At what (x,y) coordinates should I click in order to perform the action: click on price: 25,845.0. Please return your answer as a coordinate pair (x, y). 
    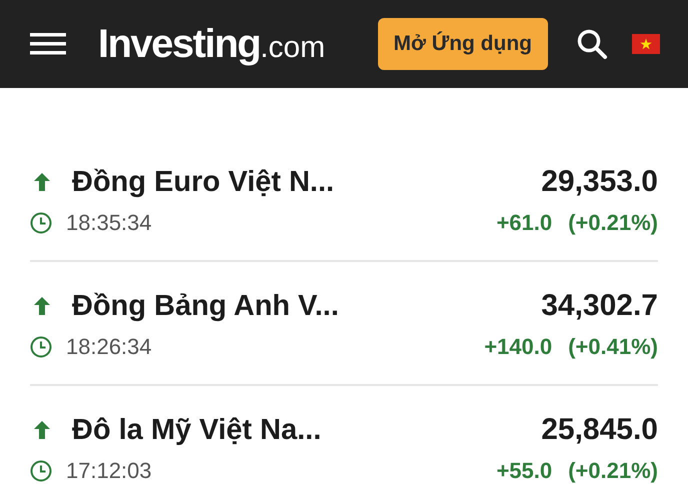
    Looking at the image, I should click on (599, 430).